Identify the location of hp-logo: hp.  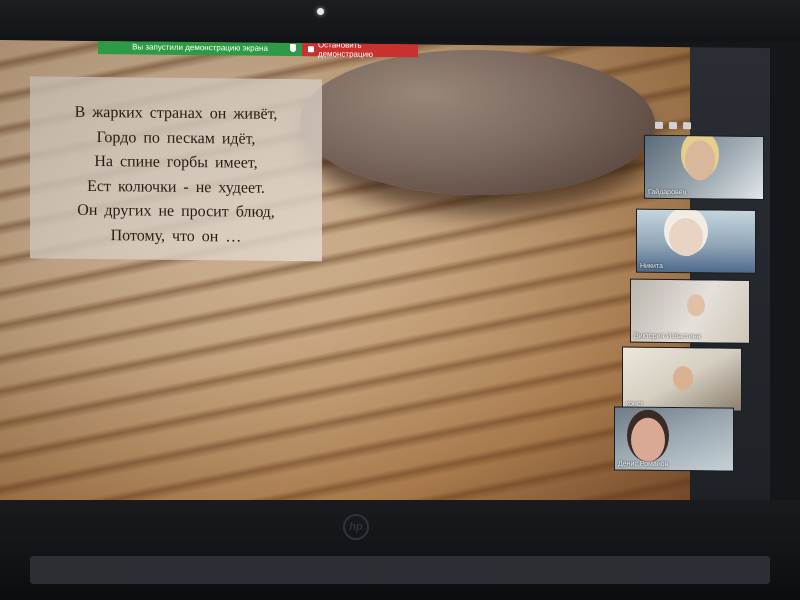
(356, 527).